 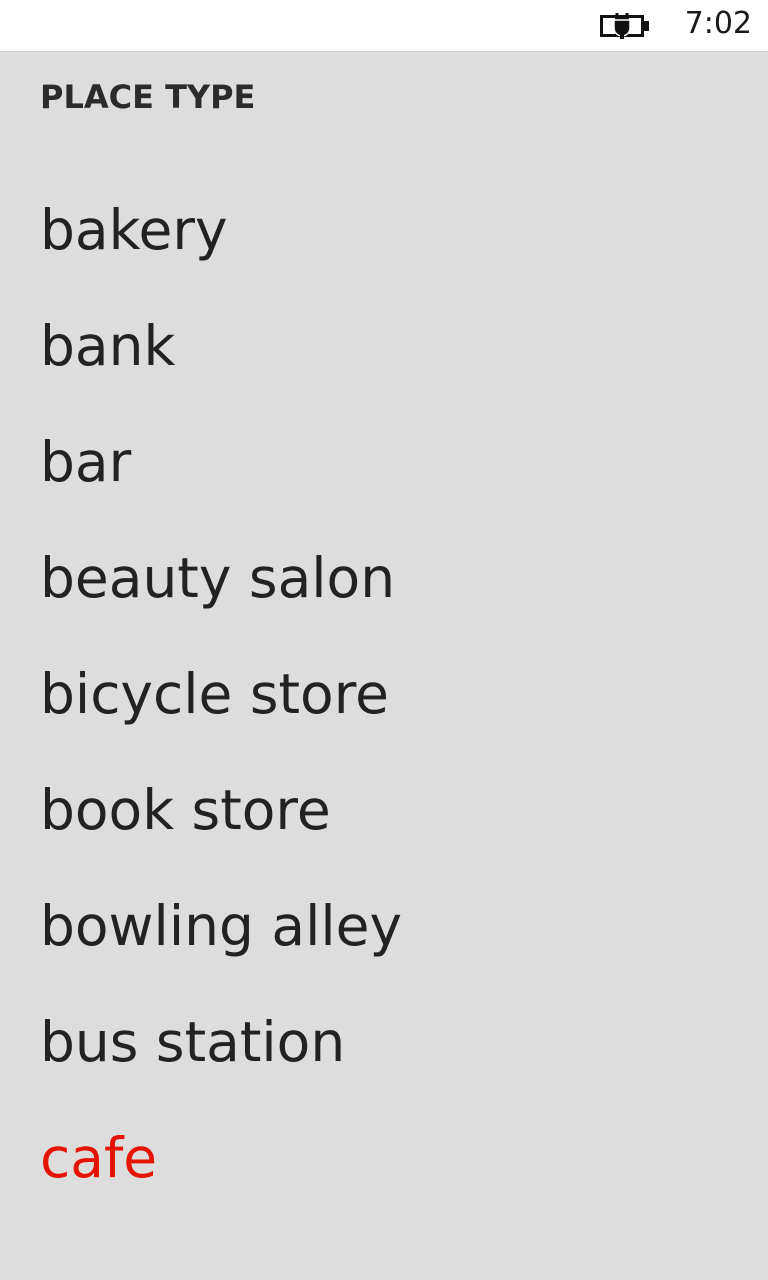 What do you see at coordinates (384, 1042) in the screenshot?
I see `list-item: bus station` at bounding box center [384, 1042].